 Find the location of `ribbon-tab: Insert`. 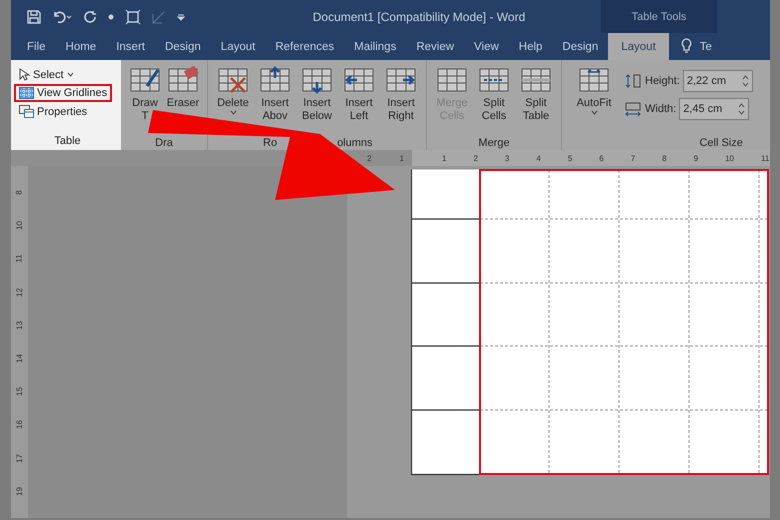

ribbon-tab: Insert is located at coordinates (130, 46).